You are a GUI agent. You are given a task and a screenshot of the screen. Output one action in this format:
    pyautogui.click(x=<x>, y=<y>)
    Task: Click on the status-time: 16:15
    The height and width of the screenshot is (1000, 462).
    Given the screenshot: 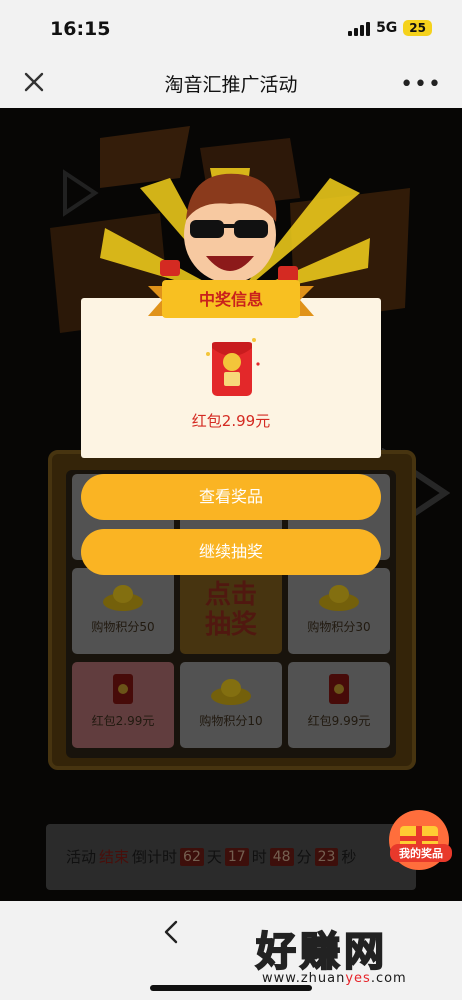 What is the action you would take?
    pyautogui.click(x=80, y=29)
    